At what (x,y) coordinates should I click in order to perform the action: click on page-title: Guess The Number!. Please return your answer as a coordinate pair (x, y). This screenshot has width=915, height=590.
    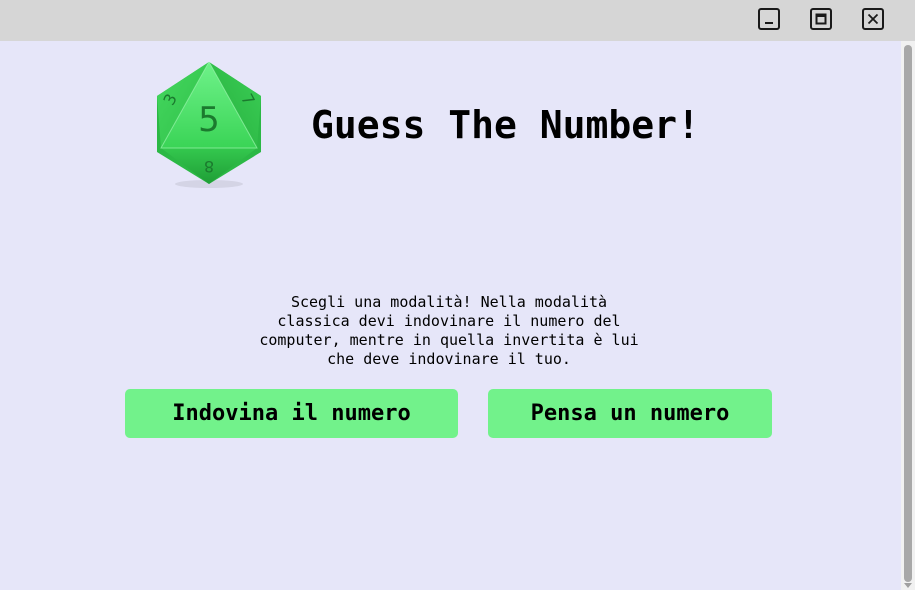
    Looking at the image, I should click on (505, 125).